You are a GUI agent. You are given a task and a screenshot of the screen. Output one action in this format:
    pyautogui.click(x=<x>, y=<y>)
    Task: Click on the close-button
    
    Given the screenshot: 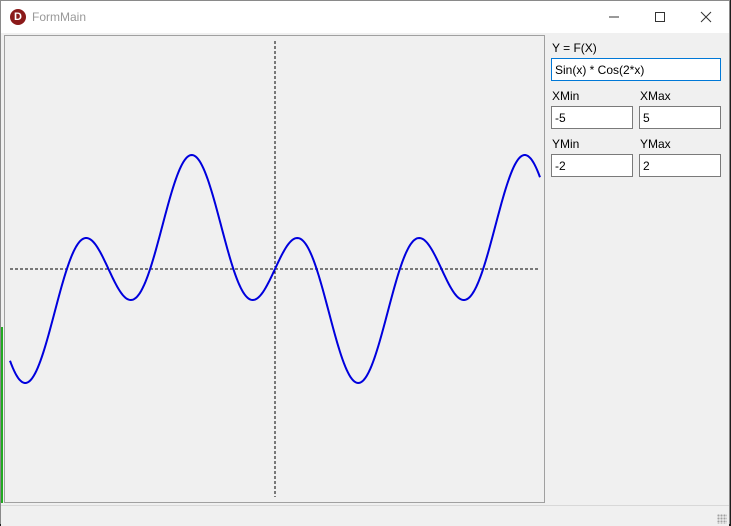 What is the action you would take?
    pyautogui.click(x=706, y=17)
    